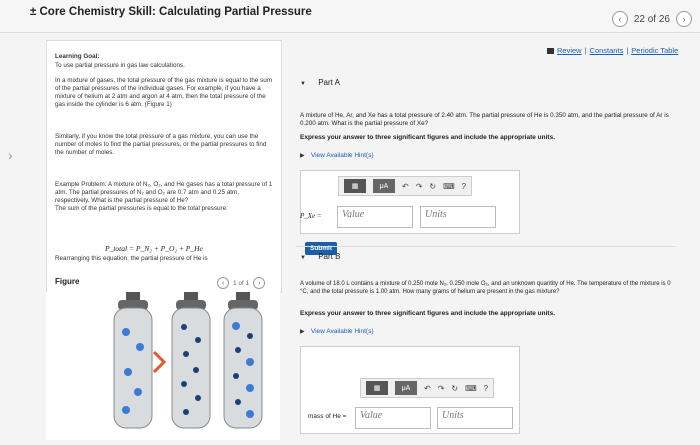 The height and width of the screenshot is (445, 700). Describe the element at coordinates (375, 217) in the screenshot. I see `part-a-value-input: Value` at that location.